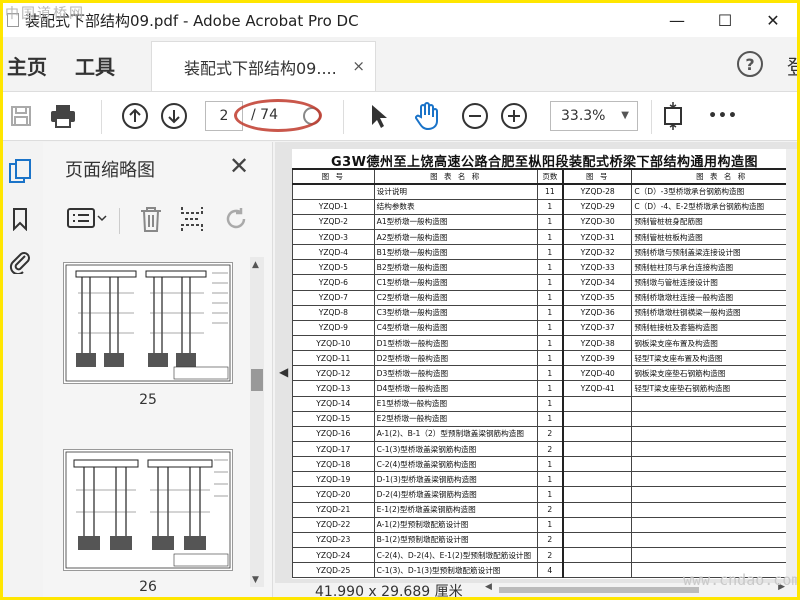  What do you see at coordinates (278, 115) in the screenshot?
I see `annotation-ellipse` at bounding box center [278, 115].